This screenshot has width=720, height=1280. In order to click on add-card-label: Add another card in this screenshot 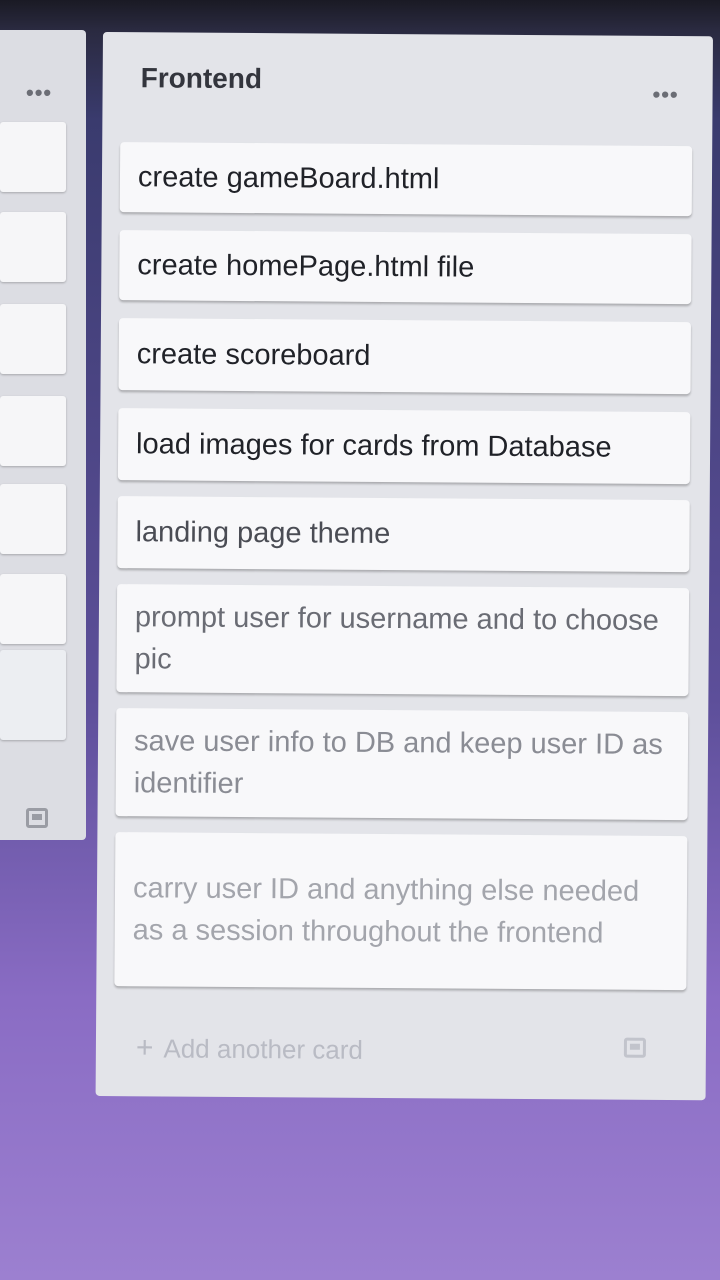, I will do `click(263, 1048)`.